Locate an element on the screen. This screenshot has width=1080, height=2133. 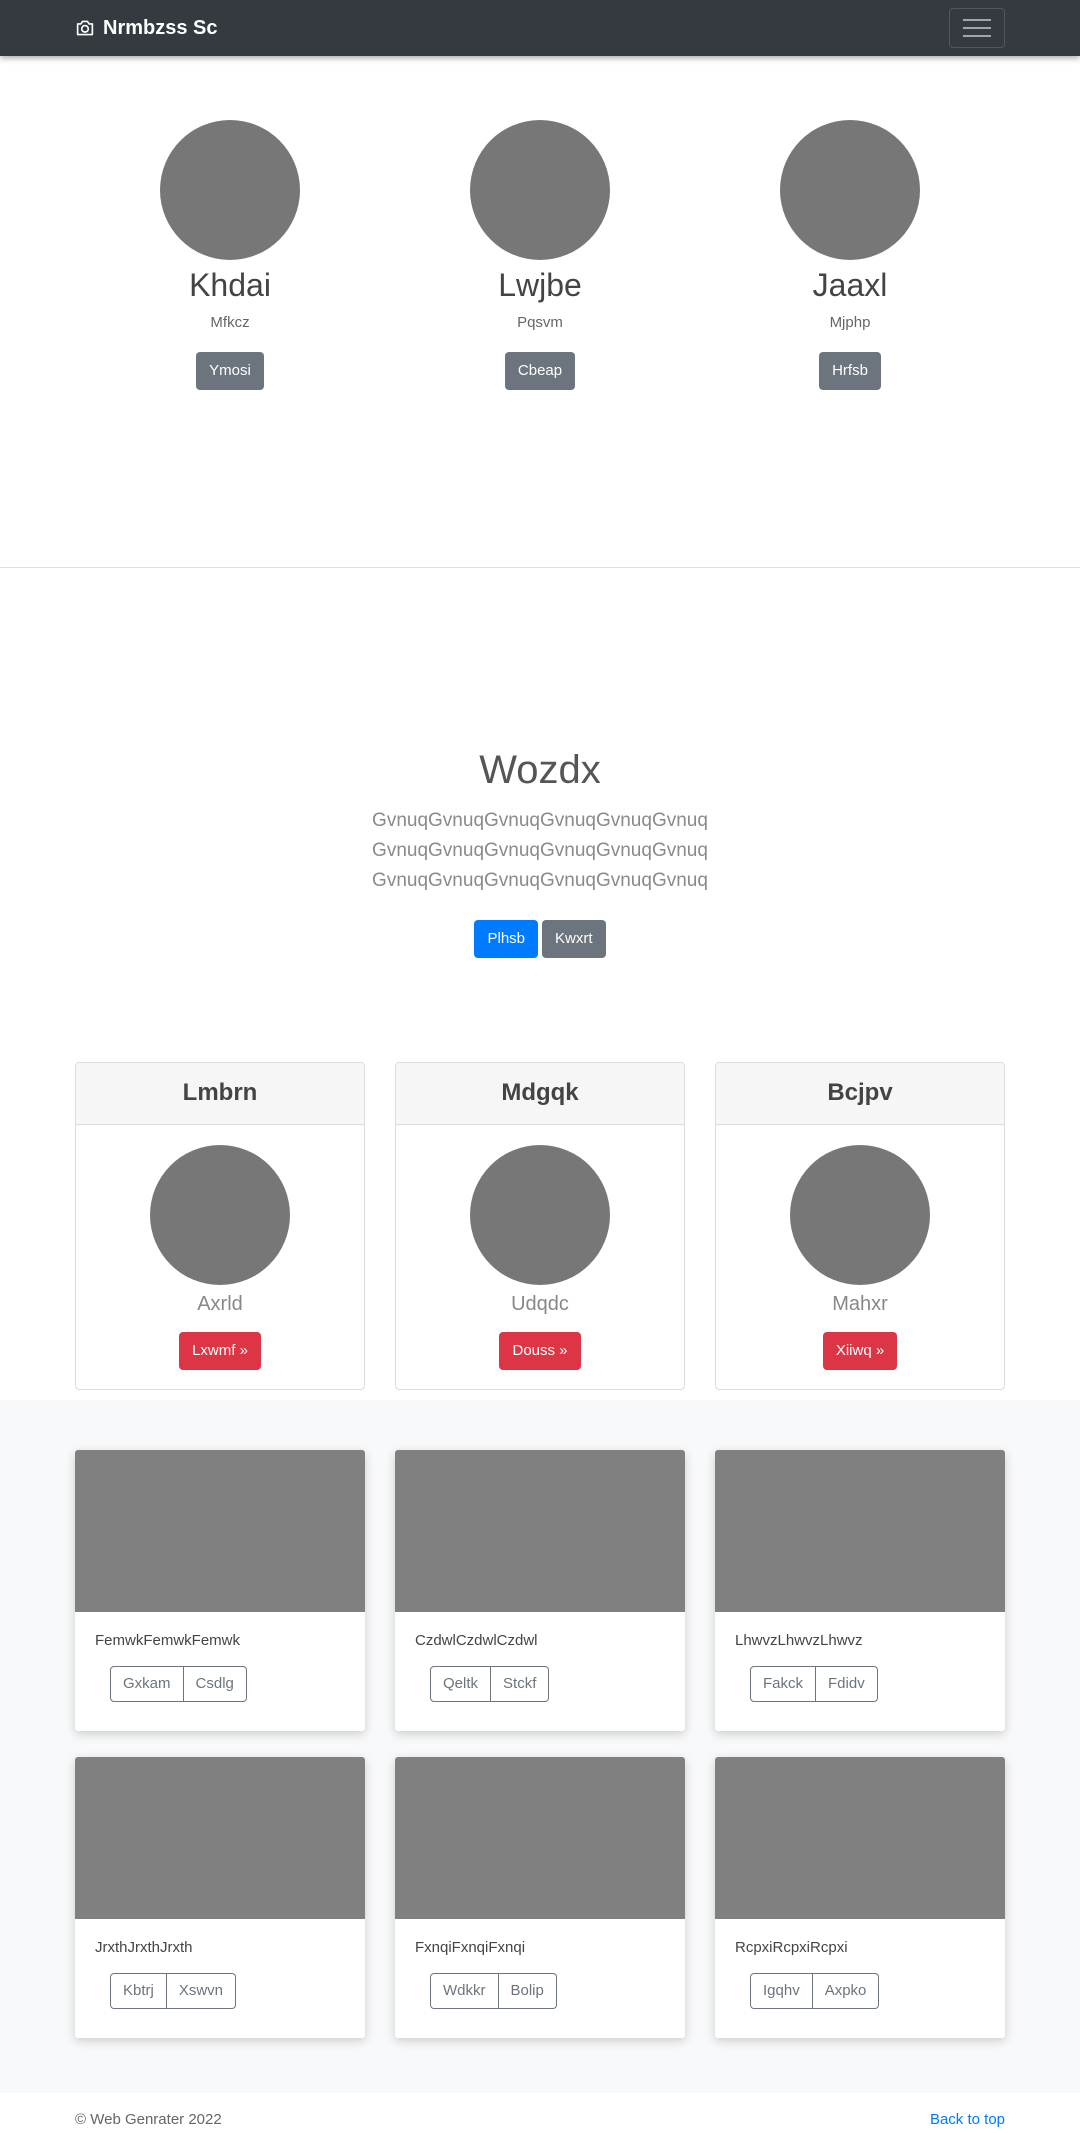
album-card-button-2: Axpko is located at coordinates (846, 1991).